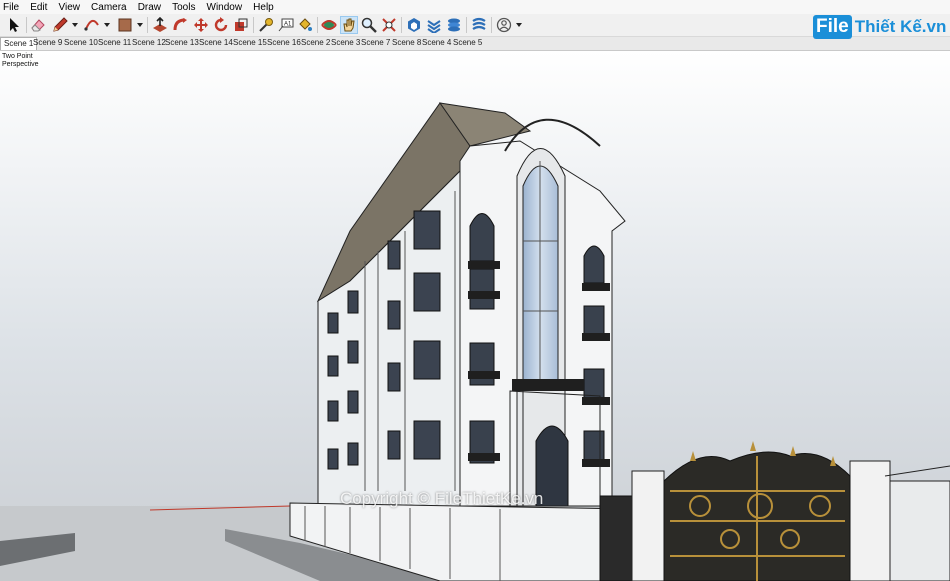  I want to click on magnifier-icon, so click(369, 25).